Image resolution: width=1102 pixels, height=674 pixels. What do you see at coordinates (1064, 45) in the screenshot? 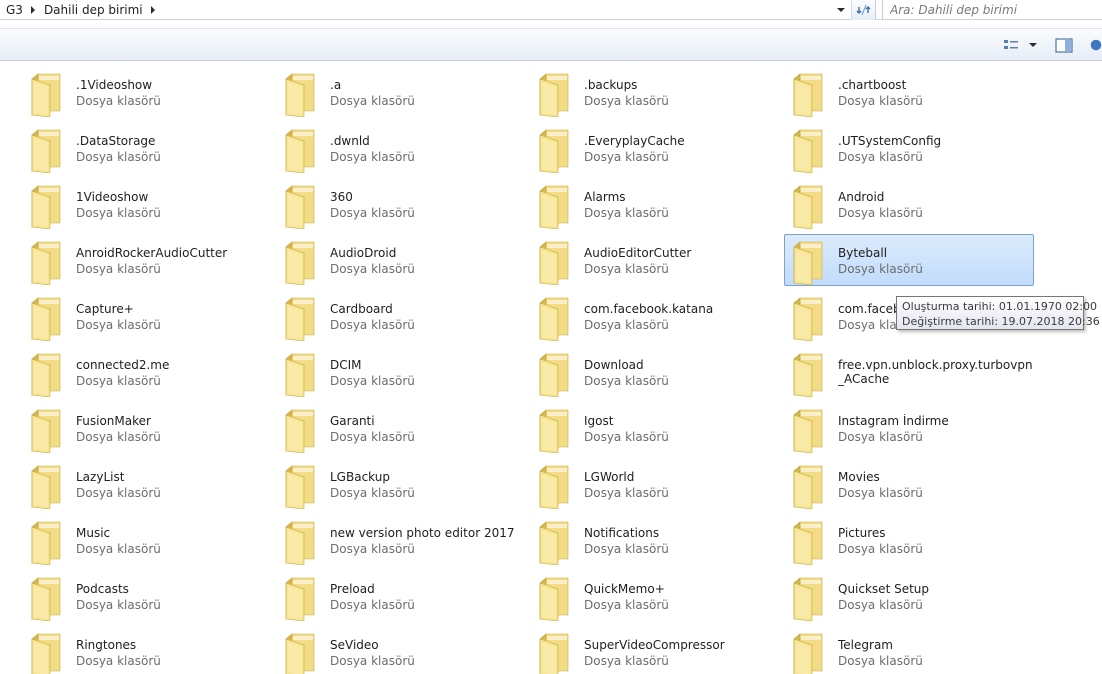
I see `preview-pane-button` at bounding box center [1064, 45].